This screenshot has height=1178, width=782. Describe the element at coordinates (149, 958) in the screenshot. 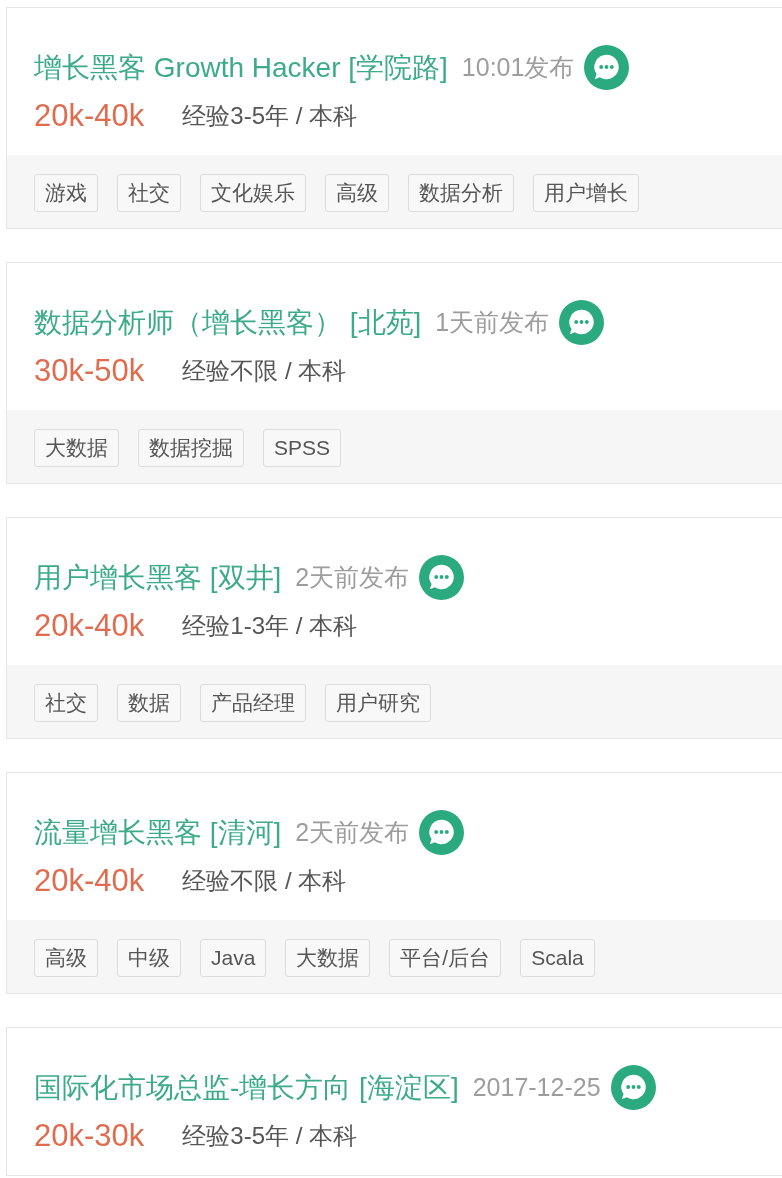

I see `job-tag: 中级` at that location.